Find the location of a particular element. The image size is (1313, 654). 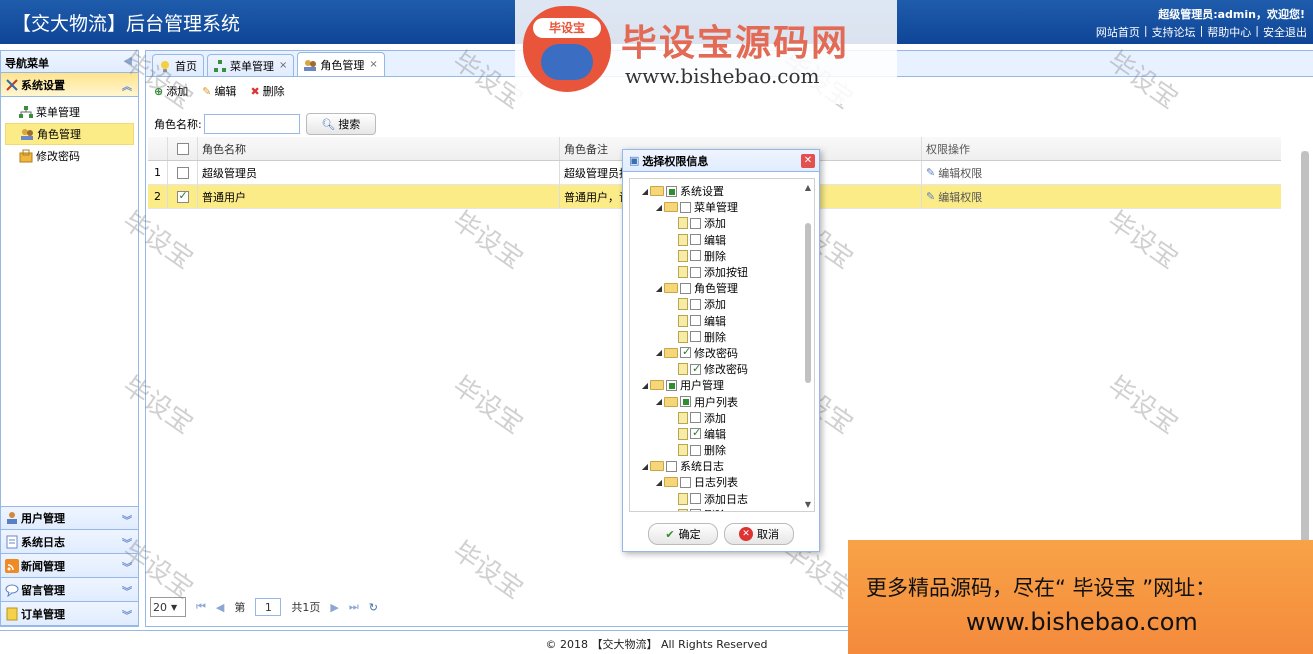

prev-page-icon: ◀ is located at coordinates (220, 607).